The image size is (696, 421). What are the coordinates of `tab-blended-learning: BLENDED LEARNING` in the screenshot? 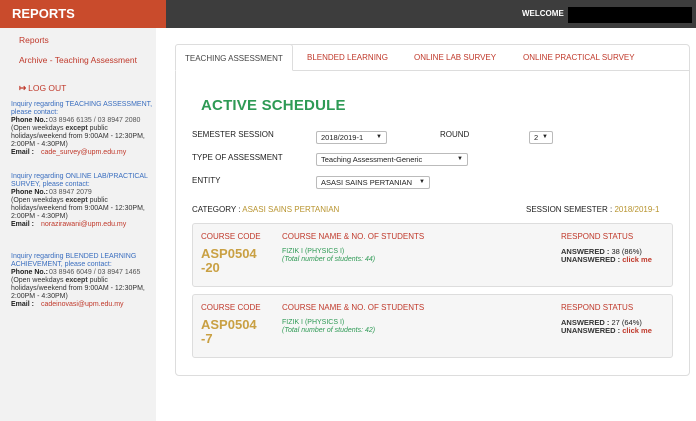 It's located at (347, 57).